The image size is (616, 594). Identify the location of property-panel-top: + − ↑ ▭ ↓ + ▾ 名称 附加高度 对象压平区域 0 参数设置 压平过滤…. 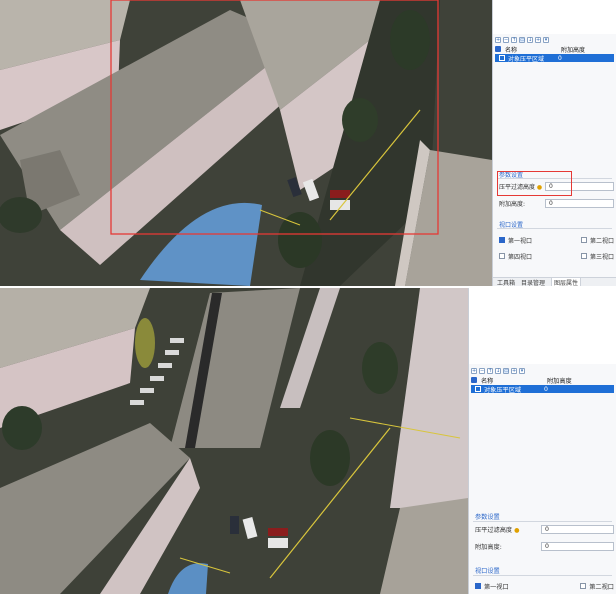
(554, 143).